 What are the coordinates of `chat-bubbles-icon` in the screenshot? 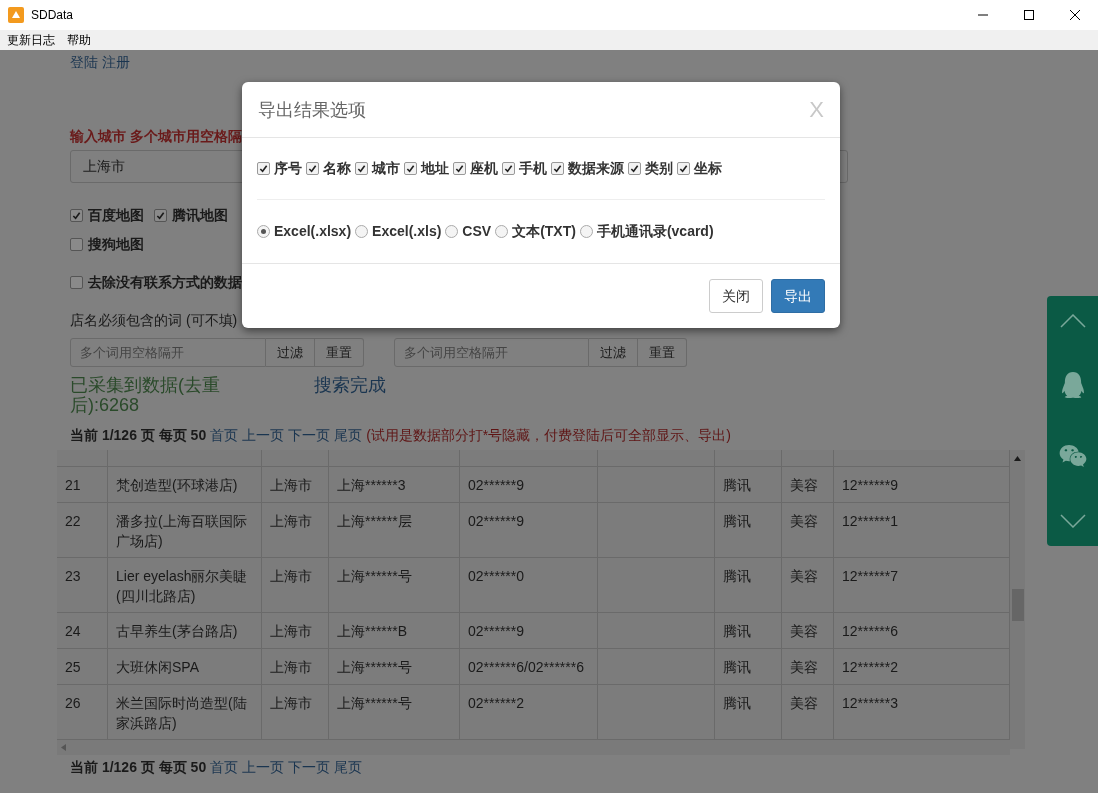 It's located at (1072, 456).